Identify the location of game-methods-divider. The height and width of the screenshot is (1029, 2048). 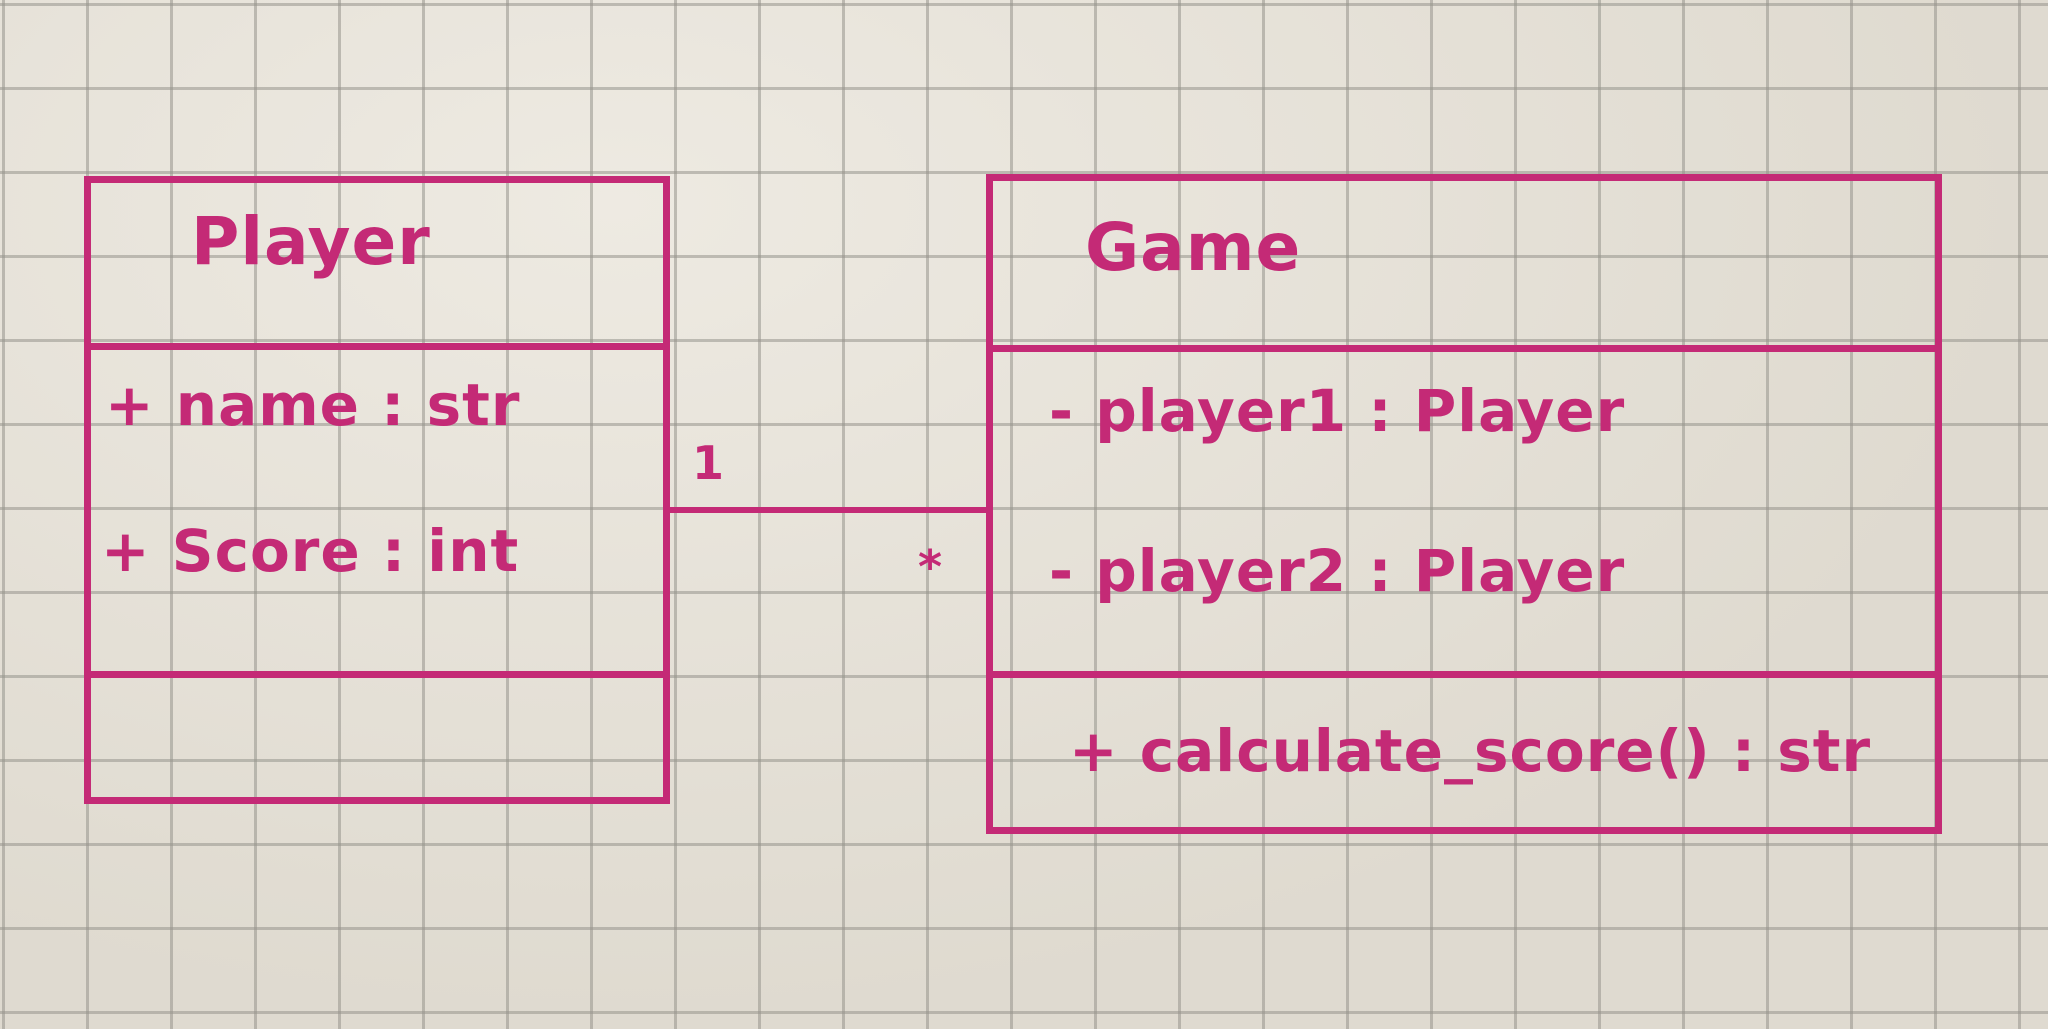
(1464, 674).